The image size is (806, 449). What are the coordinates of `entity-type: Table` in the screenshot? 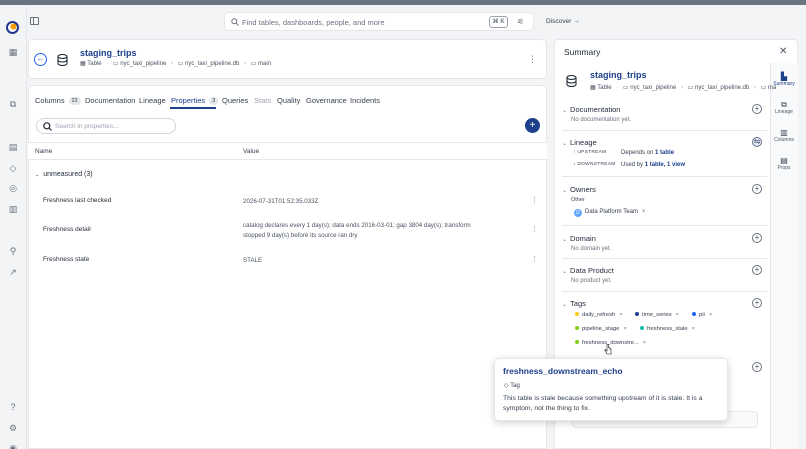 It's located at (604, 88).